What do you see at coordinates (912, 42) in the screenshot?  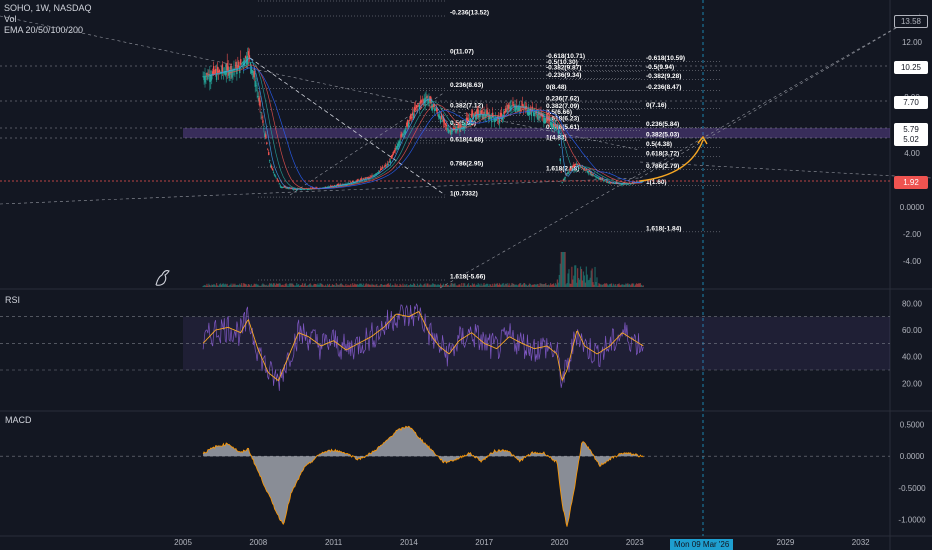 I see `price-axis-tick: 12.00` at bounding box center [912, 42].